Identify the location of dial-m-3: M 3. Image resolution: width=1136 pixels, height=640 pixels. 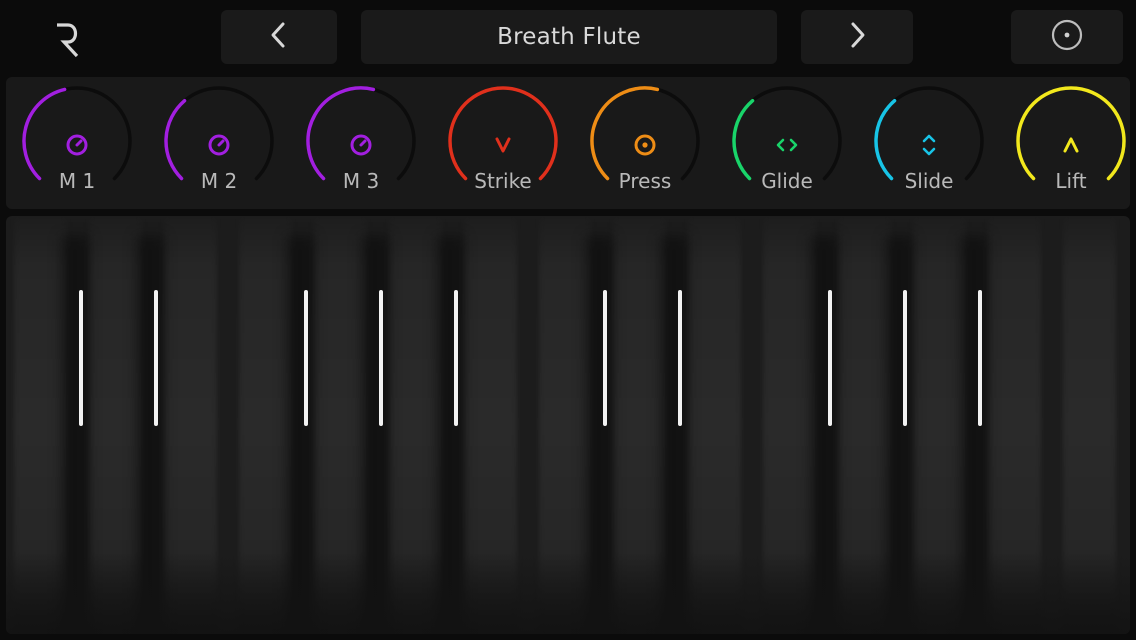
(361, 143).